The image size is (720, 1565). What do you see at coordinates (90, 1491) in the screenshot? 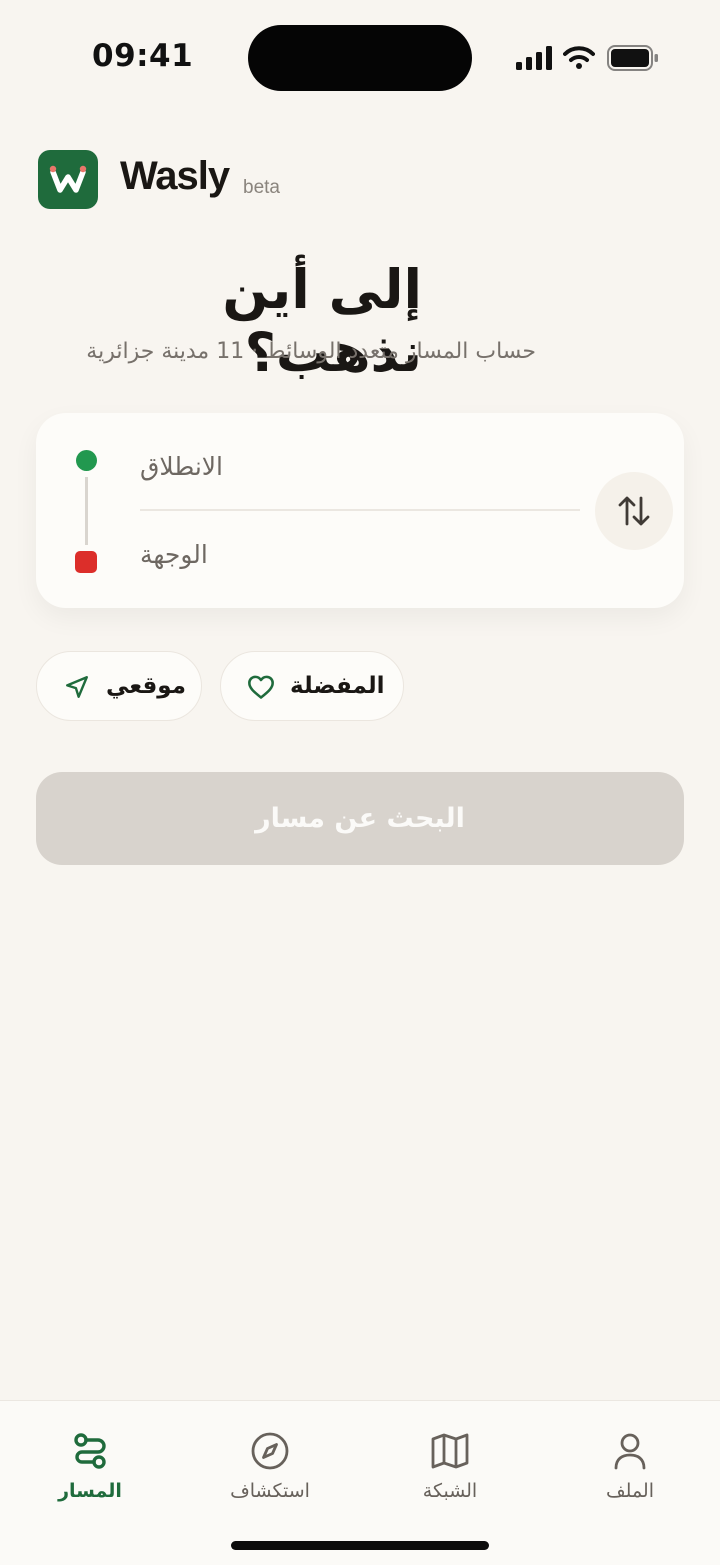
I see `nav-label-route: المسار` at bounding box center [90, 1491].